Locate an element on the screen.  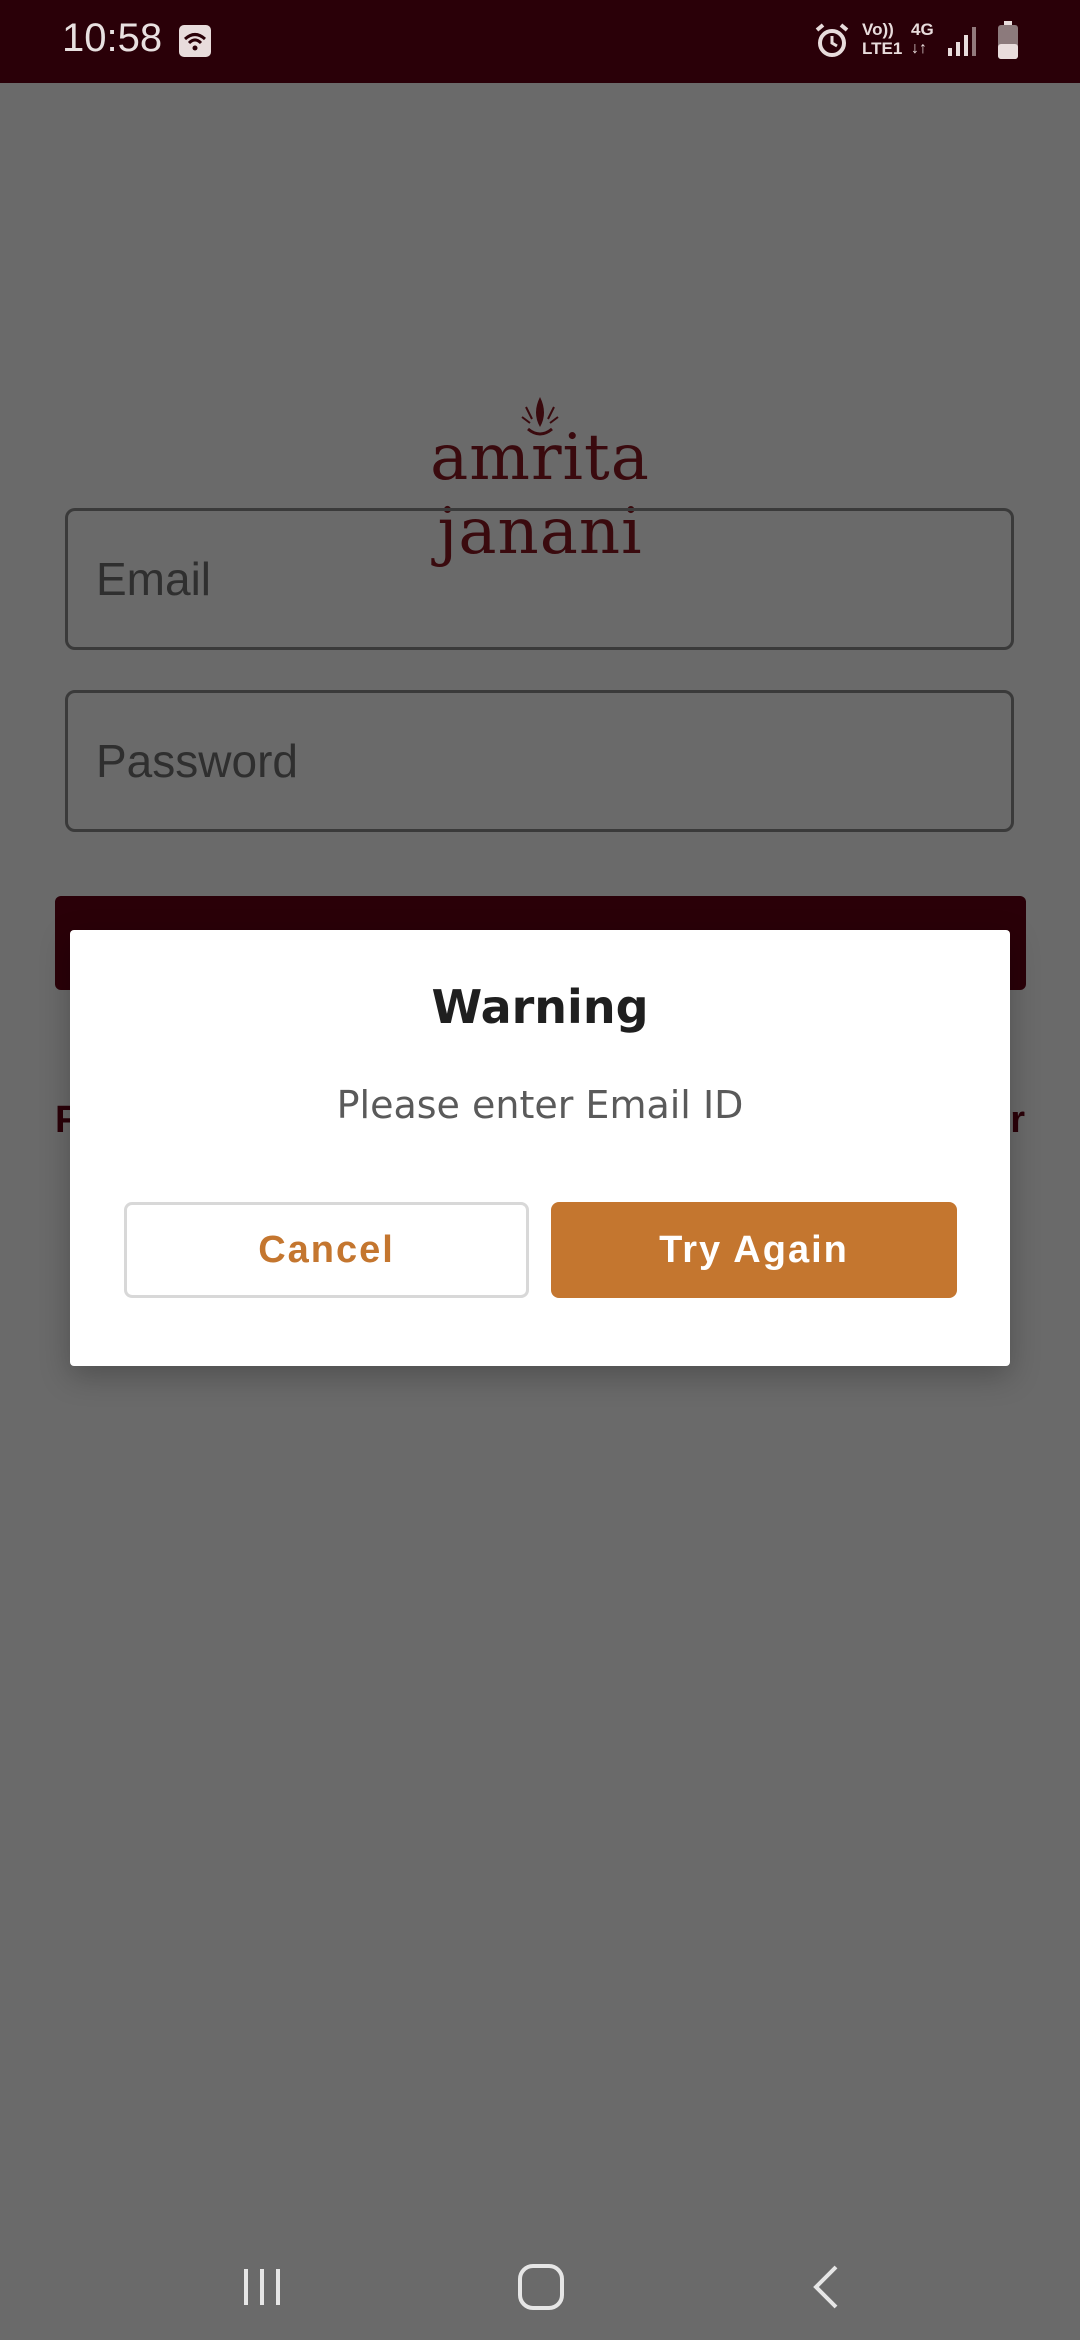
try-again-button: Try Again is located at coordinates (754, 1250).